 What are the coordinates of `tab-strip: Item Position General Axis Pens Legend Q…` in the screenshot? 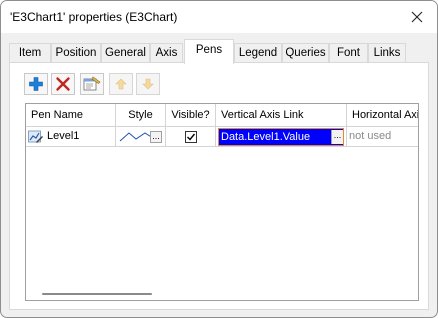 It's located at (219, 48).